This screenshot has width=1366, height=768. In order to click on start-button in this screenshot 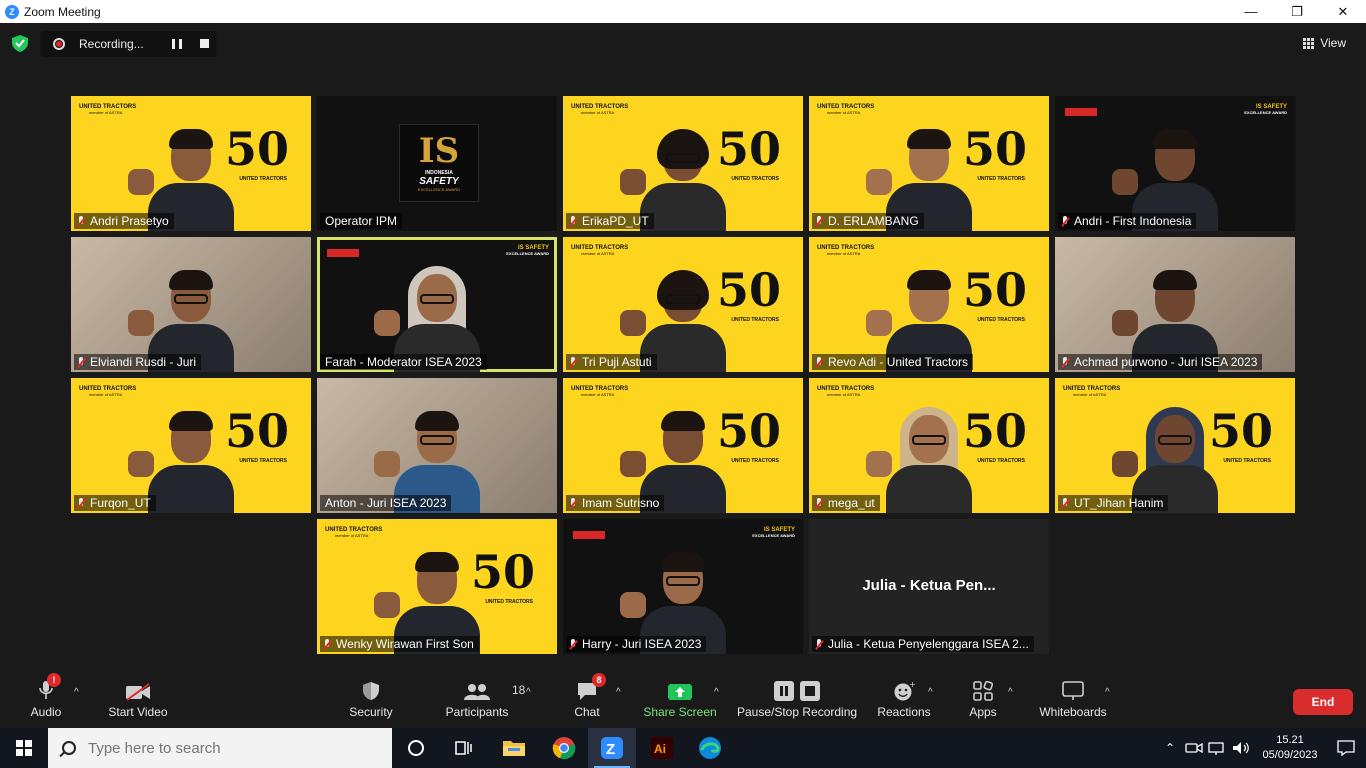, I will do `click(24, 748)`.